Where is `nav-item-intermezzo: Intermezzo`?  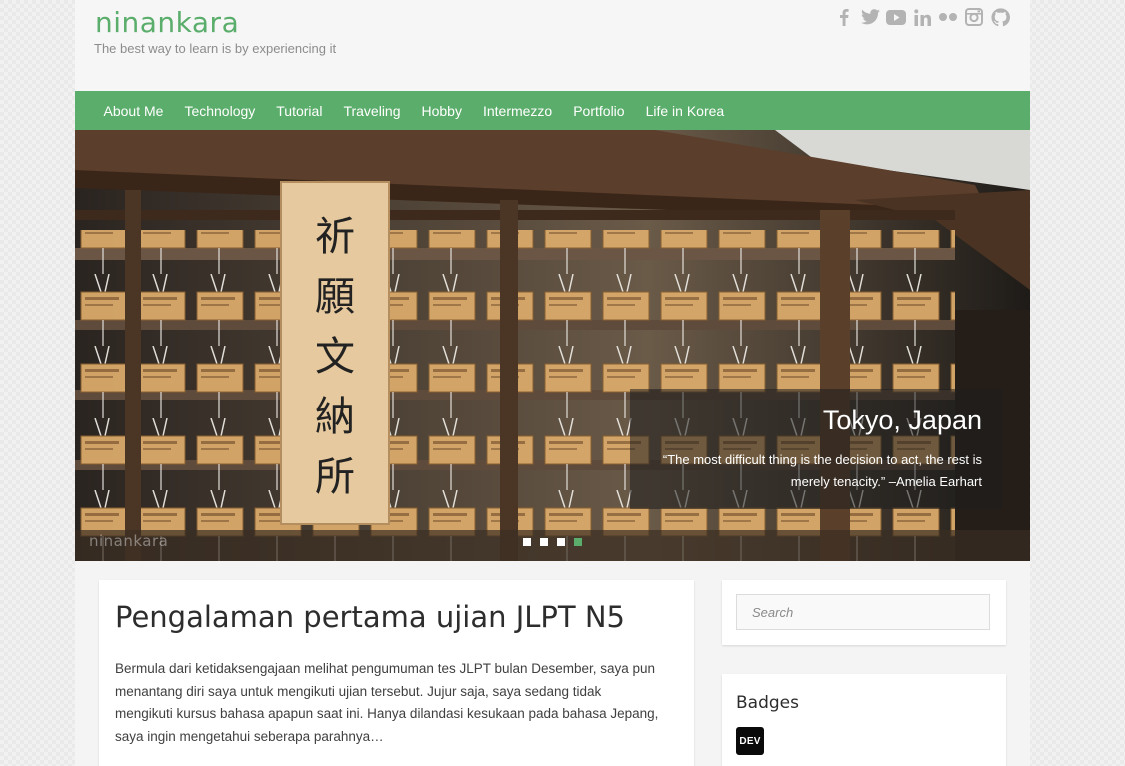
nav-item-intermezzo: Intermezzo is located at coordinates (517, 111).